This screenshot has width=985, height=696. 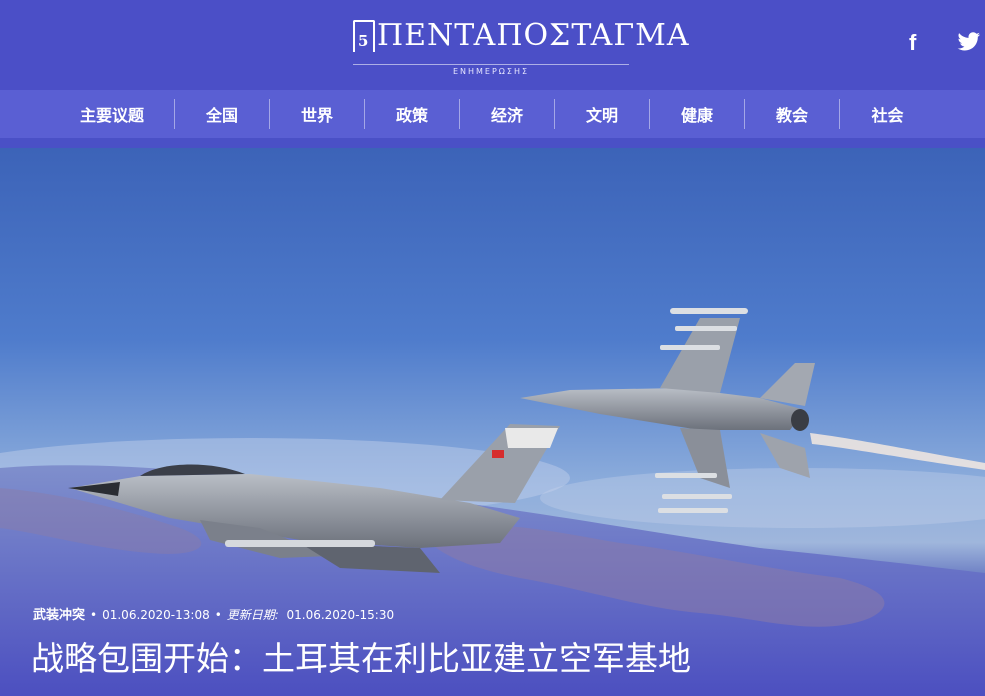 What do you see at coordinates (112, 114) in the screenshot?
I see `nav-item-0: 主要议题` at bounding box center [112, 114].